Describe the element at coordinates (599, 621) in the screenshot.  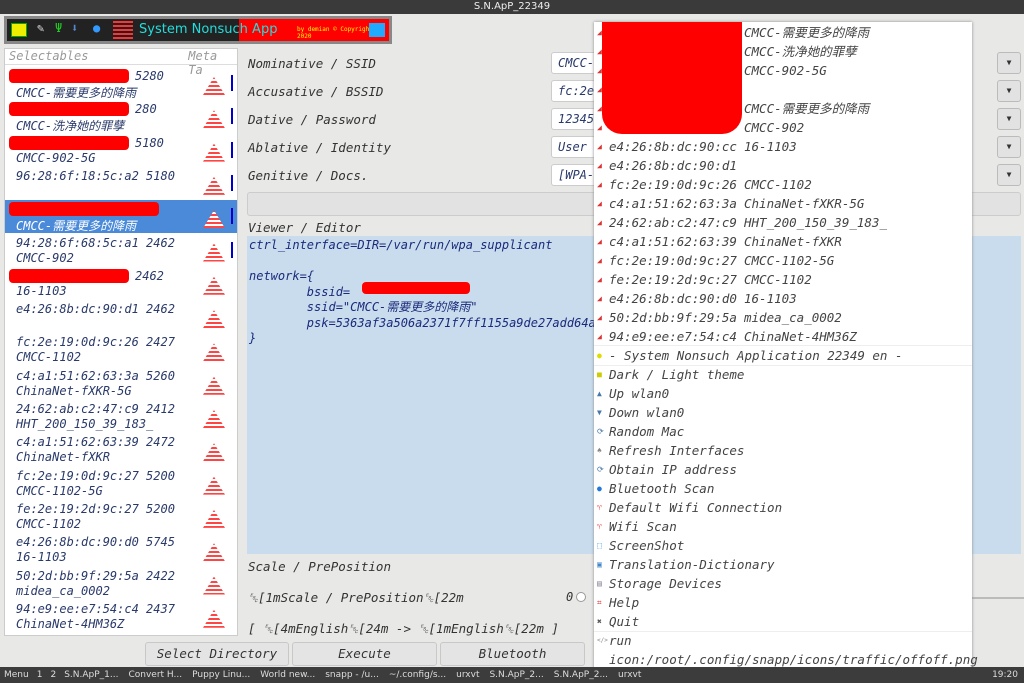
I see `quit-icon: ✖` at that location.